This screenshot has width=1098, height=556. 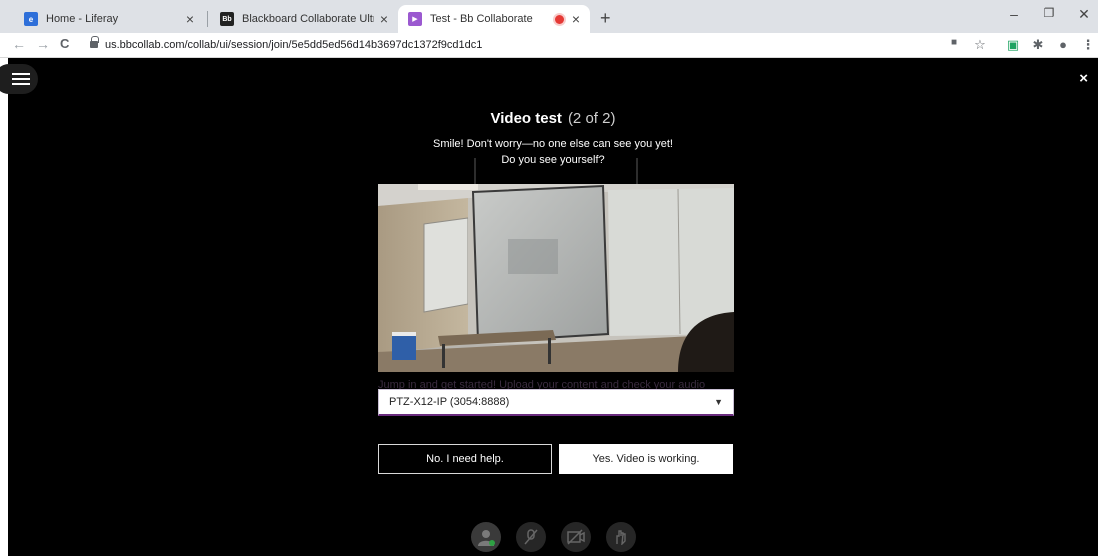 I want to click on camera-preview, so click(x=556, y=278).